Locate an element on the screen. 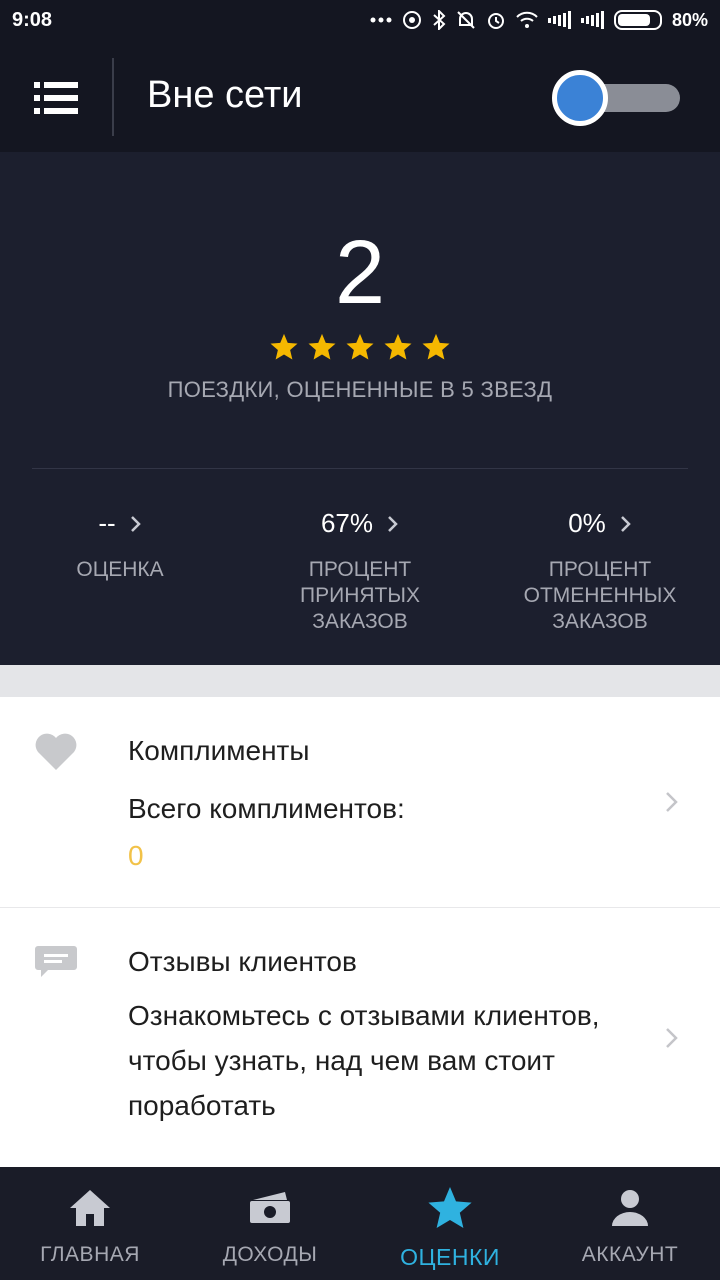 The width and height of the screenshot is (720, 1280). compliments-title: Комплименты is located at coordinates (219, 750).